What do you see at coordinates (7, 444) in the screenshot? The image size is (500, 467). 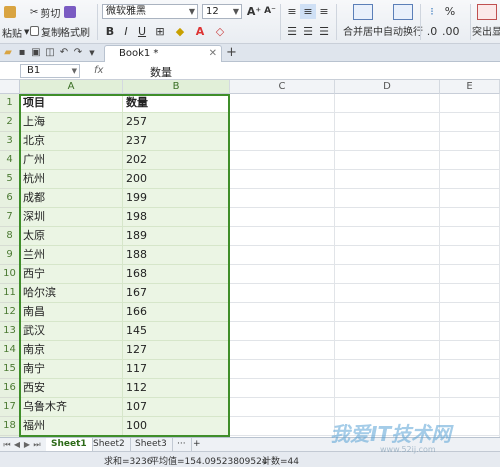 I see `first-sheet-icon: ⏮` at bounding box center [7, 444].